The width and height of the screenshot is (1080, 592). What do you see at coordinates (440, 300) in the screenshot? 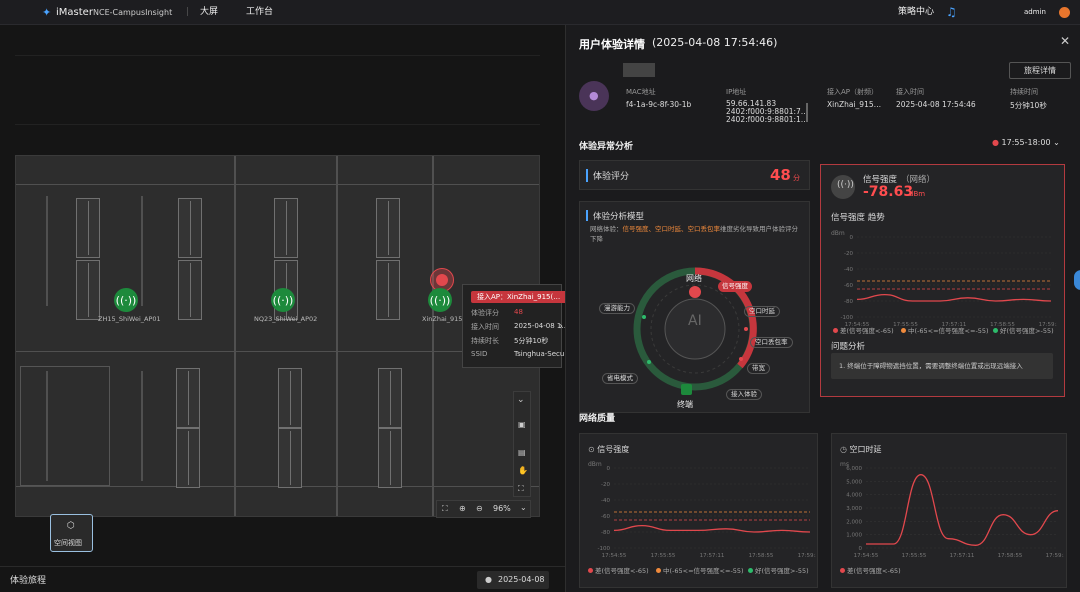
I see `ap-marker-3: ((·))` at bounding box center [440, 300].